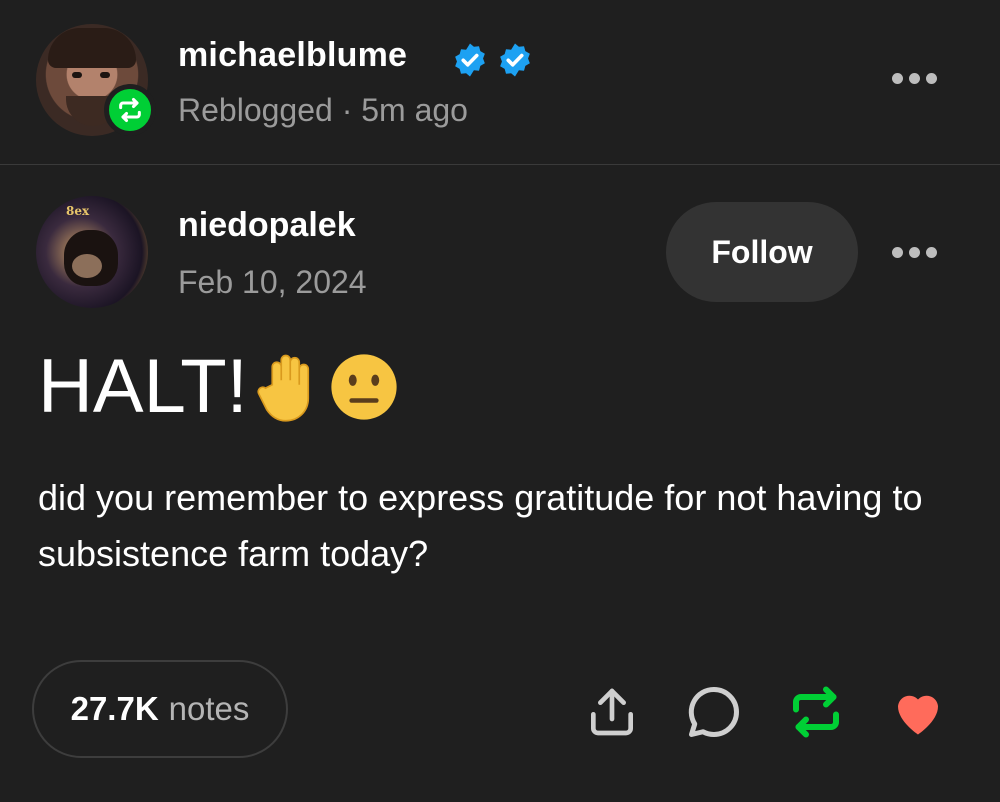  Describe the element at coordinates (918, 78) in the screenshot. I see `reblog-more-options-icon` at that location.